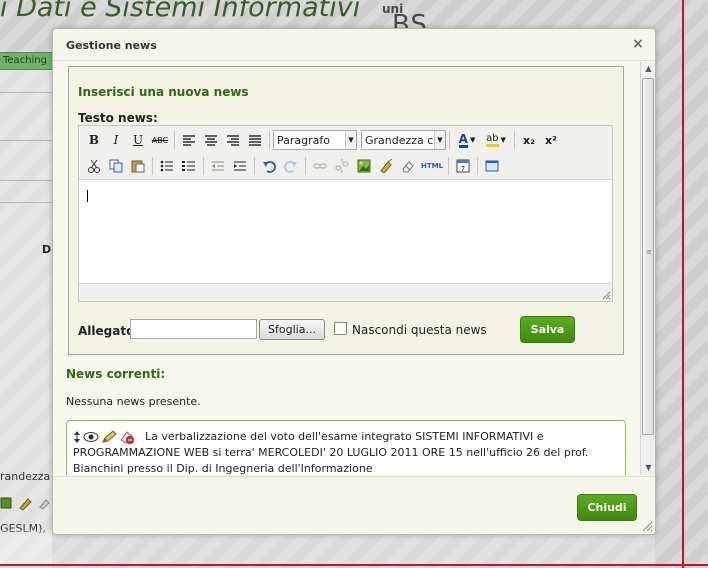 The image size is (708, 568). Describe the element at coordinates (26, 319) in the screenshot. I see `left-panel` at that location.